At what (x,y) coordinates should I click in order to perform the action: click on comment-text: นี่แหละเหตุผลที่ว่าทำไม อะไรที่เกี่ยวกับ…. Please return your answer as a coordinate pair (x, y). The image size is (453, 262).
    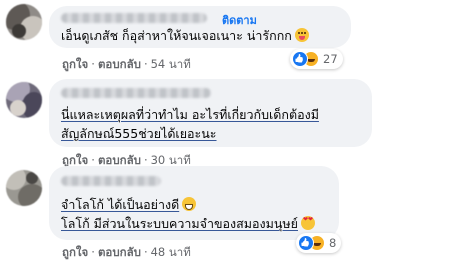
    Looking at the image, I should click on (190, 124).